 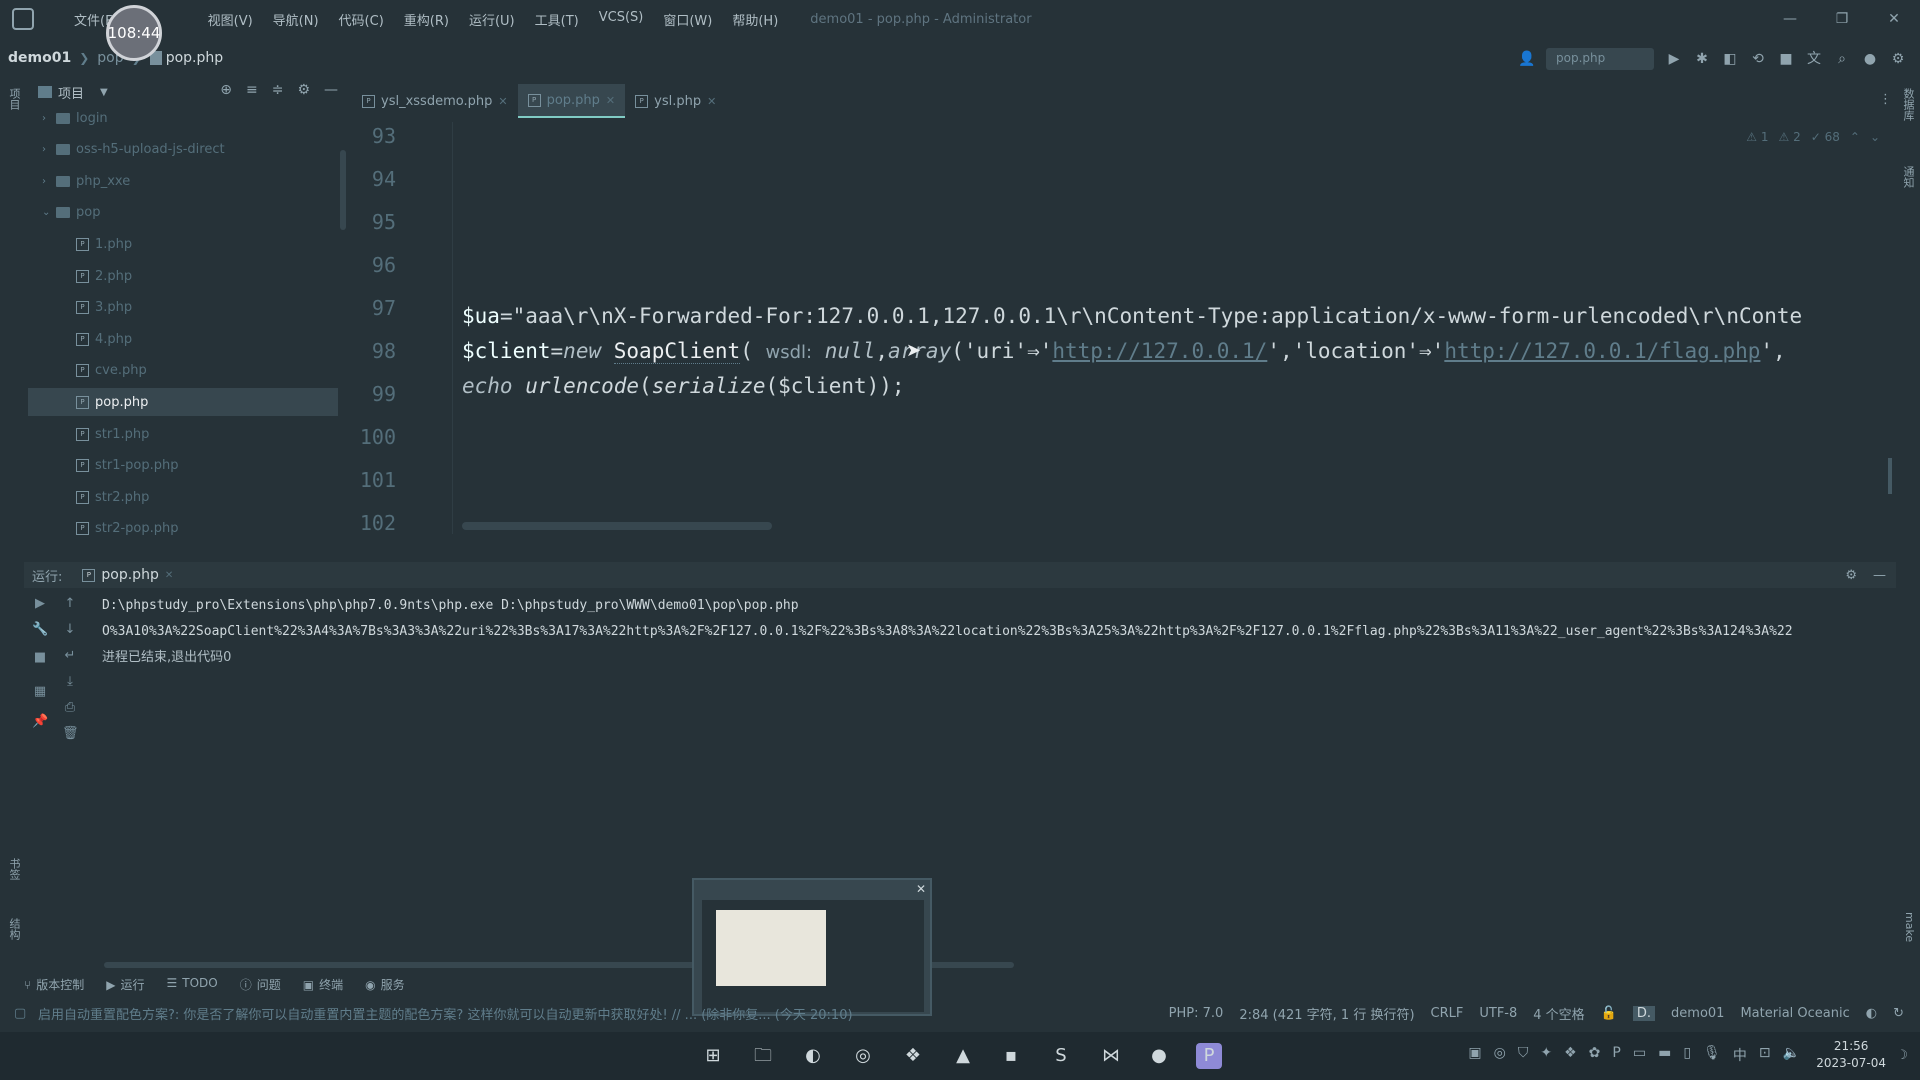 What do you see at coordinates (1526, 59) in the screenshot?
I see `user-icon: 👤` at bounding box center [1526, 59].